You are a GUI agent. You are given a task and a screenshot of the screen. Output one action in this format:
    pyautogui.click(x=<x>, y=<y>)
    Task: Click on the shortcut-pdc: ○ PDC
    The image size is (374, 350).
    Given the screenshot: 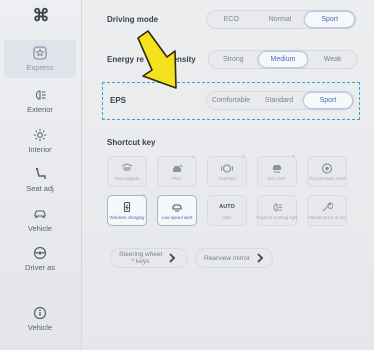 What is the action you would take?
    pyautogui.click(x=177, y=170)
    